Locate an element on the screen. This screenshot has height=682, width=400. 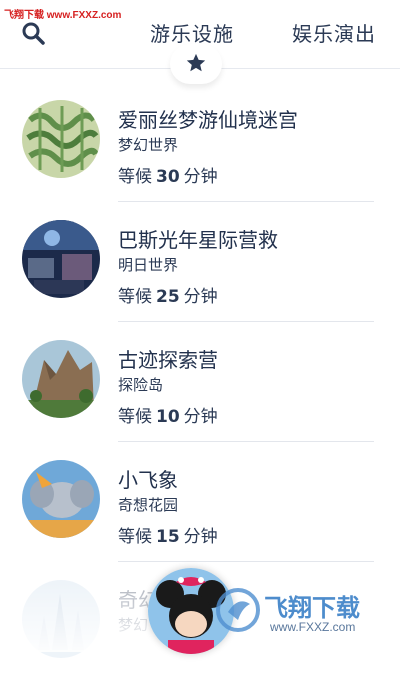
tab-shows: 娱乐演出 is located at coordinates (334, 32).